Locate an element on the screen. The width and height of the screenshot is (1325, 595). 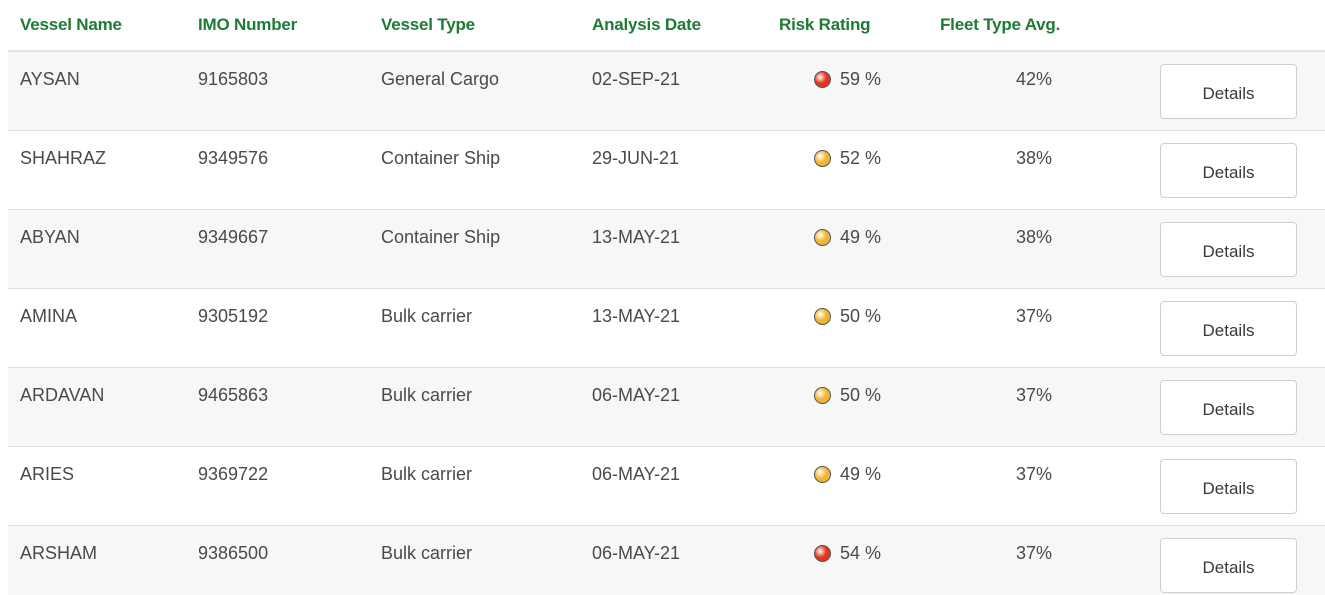
imo-number: 9165803 is located at coordinates (233, 79).